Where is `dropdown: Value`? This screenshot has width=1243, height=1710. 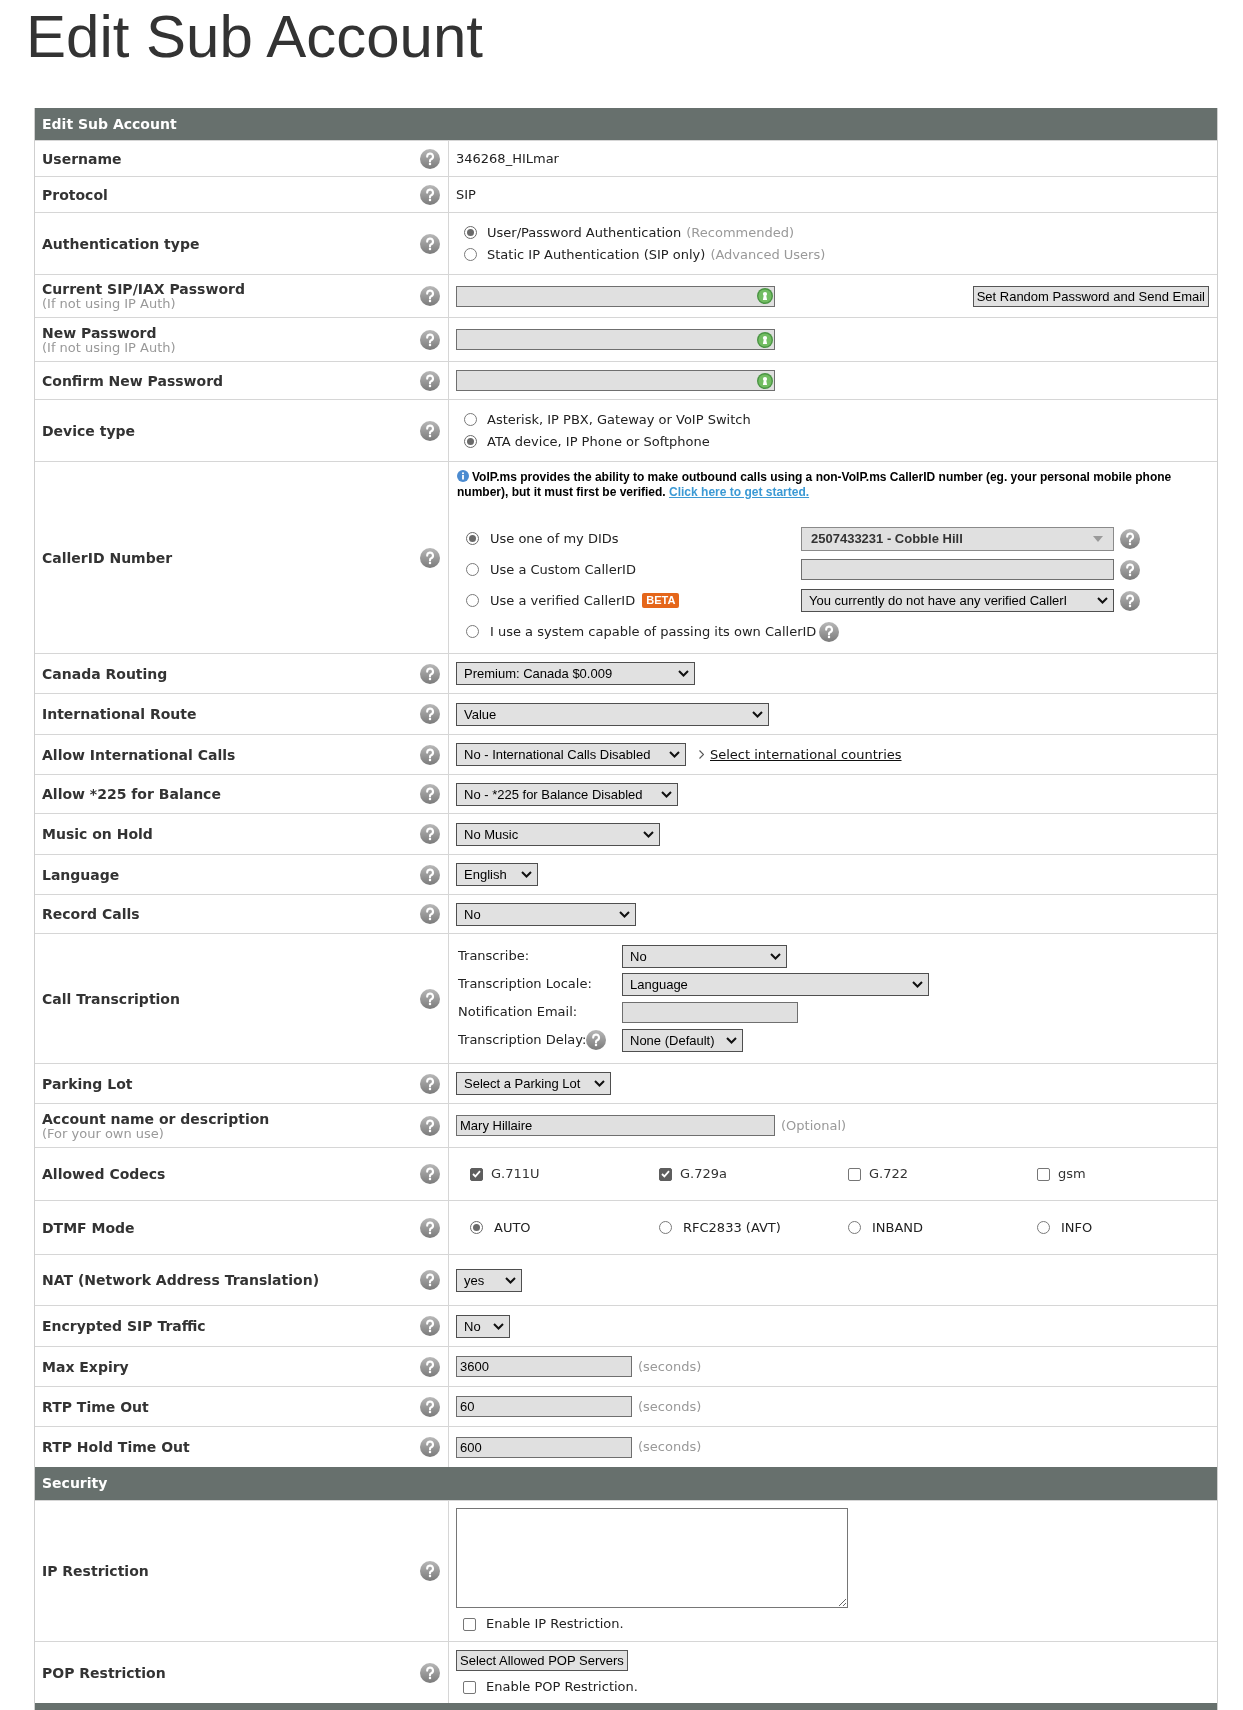
dropdown: Value is located at coordinates (612, 714).